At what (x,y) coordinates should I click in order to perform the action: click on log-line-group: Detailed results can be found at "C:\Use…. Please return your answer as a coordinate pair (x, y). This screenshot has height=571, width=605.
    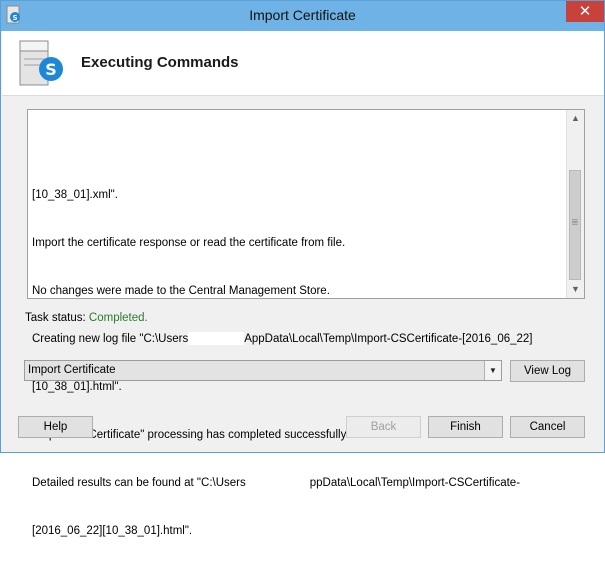
    Looking at the image, I should click on (297, 483).